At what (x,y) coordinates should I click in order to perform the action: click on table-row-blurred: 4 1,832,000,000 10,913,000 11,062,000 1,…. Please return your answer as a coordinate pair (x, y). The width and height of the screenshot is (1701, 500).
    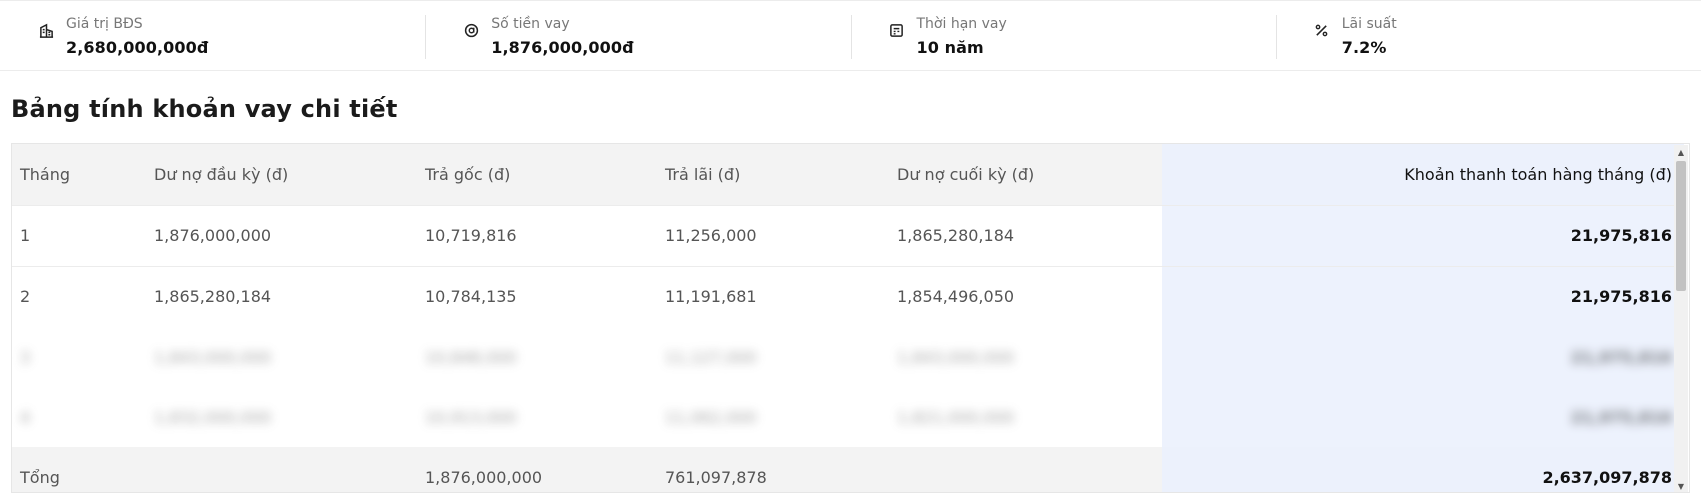
    Looking at the image, I should click on (848, 417).